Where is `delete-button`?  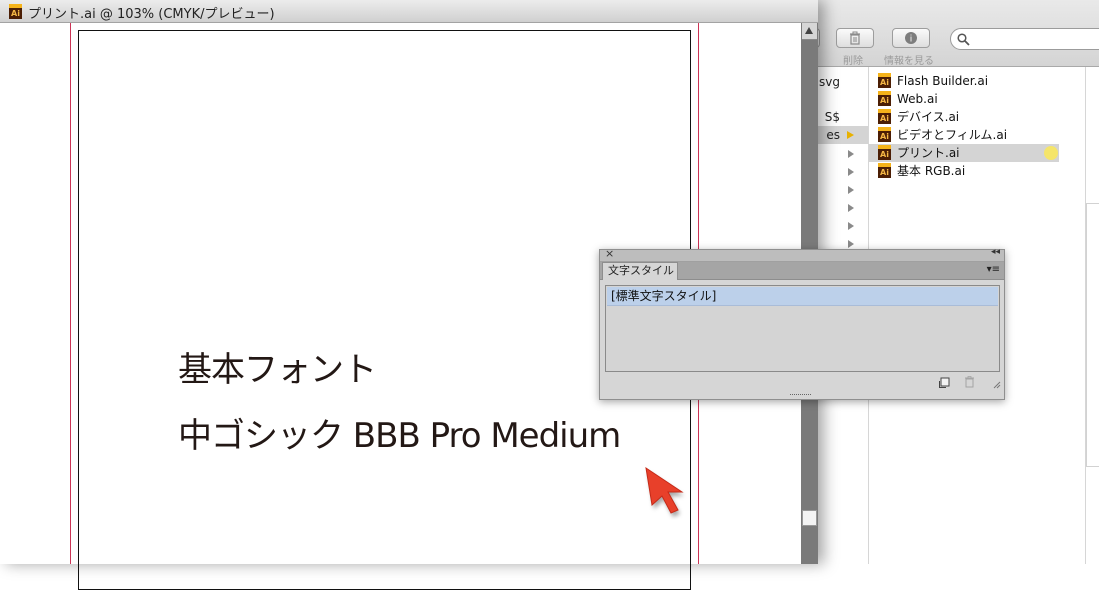 delete-button is located at coordinates (855, 38).